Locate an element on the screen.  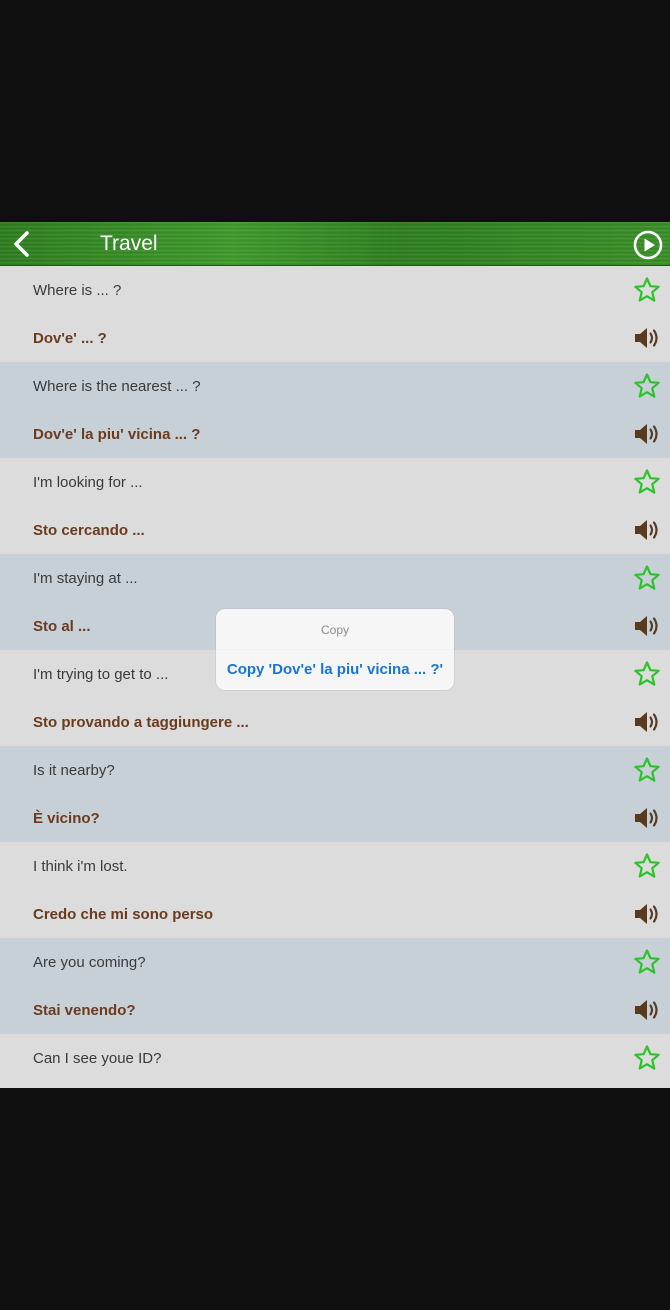
back-button is located at coordinates (22, 244).